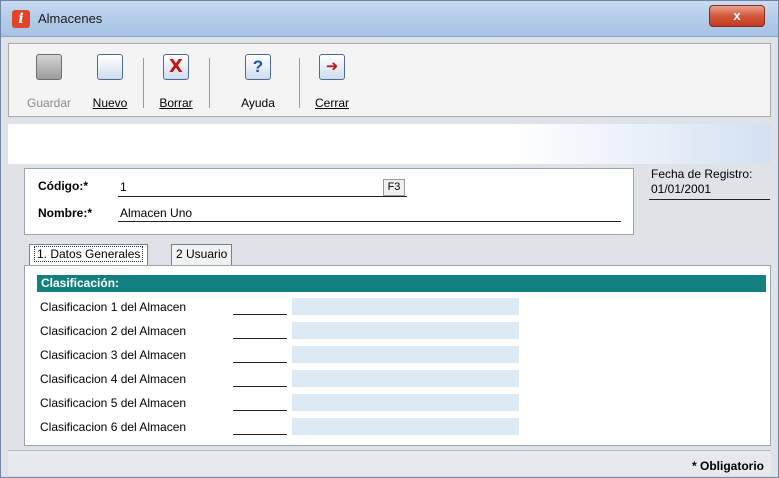  What do you see at coordinates (113, 331) in the screenshot?
I see `clasificacion-2-label: Clasificacion 2 del Almacen` at bounding box center [113, 331].